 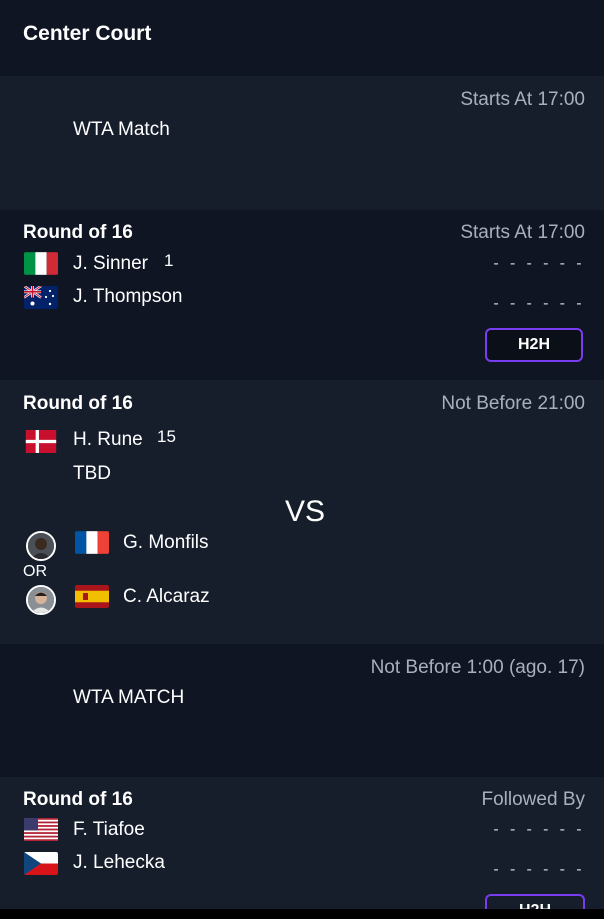 What do you see at coordinates (41, 829) in the screenshot?
I see `usa-flag-icon` at bounding box center [41, 829].